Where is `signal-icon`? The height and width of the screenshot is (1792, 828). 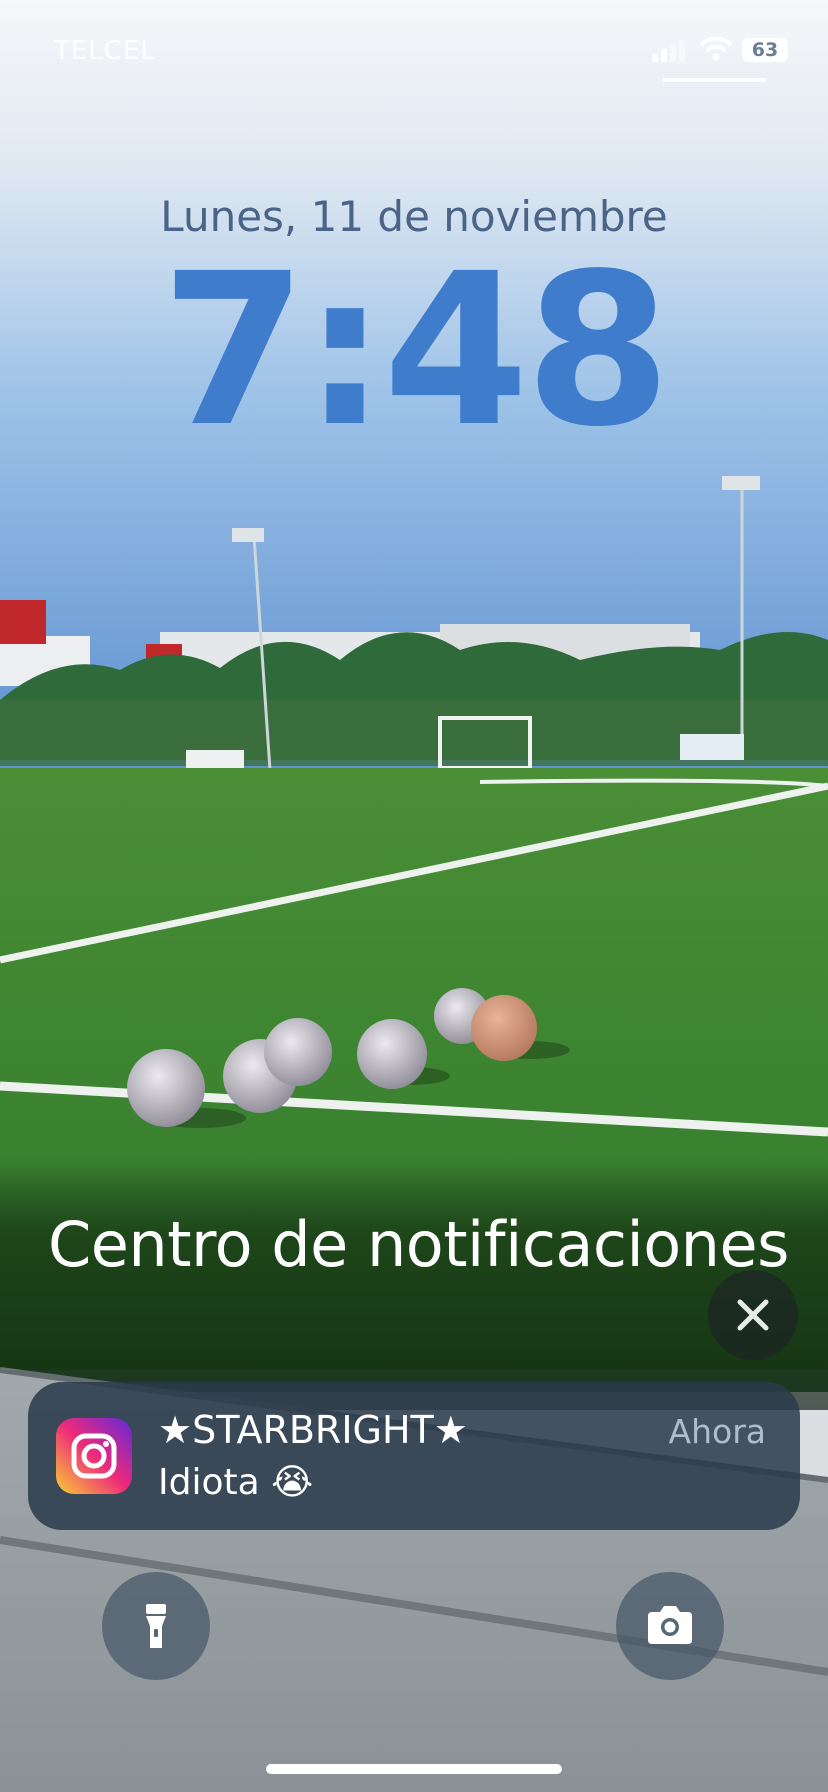
signal-icon is located at coordinates (668, 50).